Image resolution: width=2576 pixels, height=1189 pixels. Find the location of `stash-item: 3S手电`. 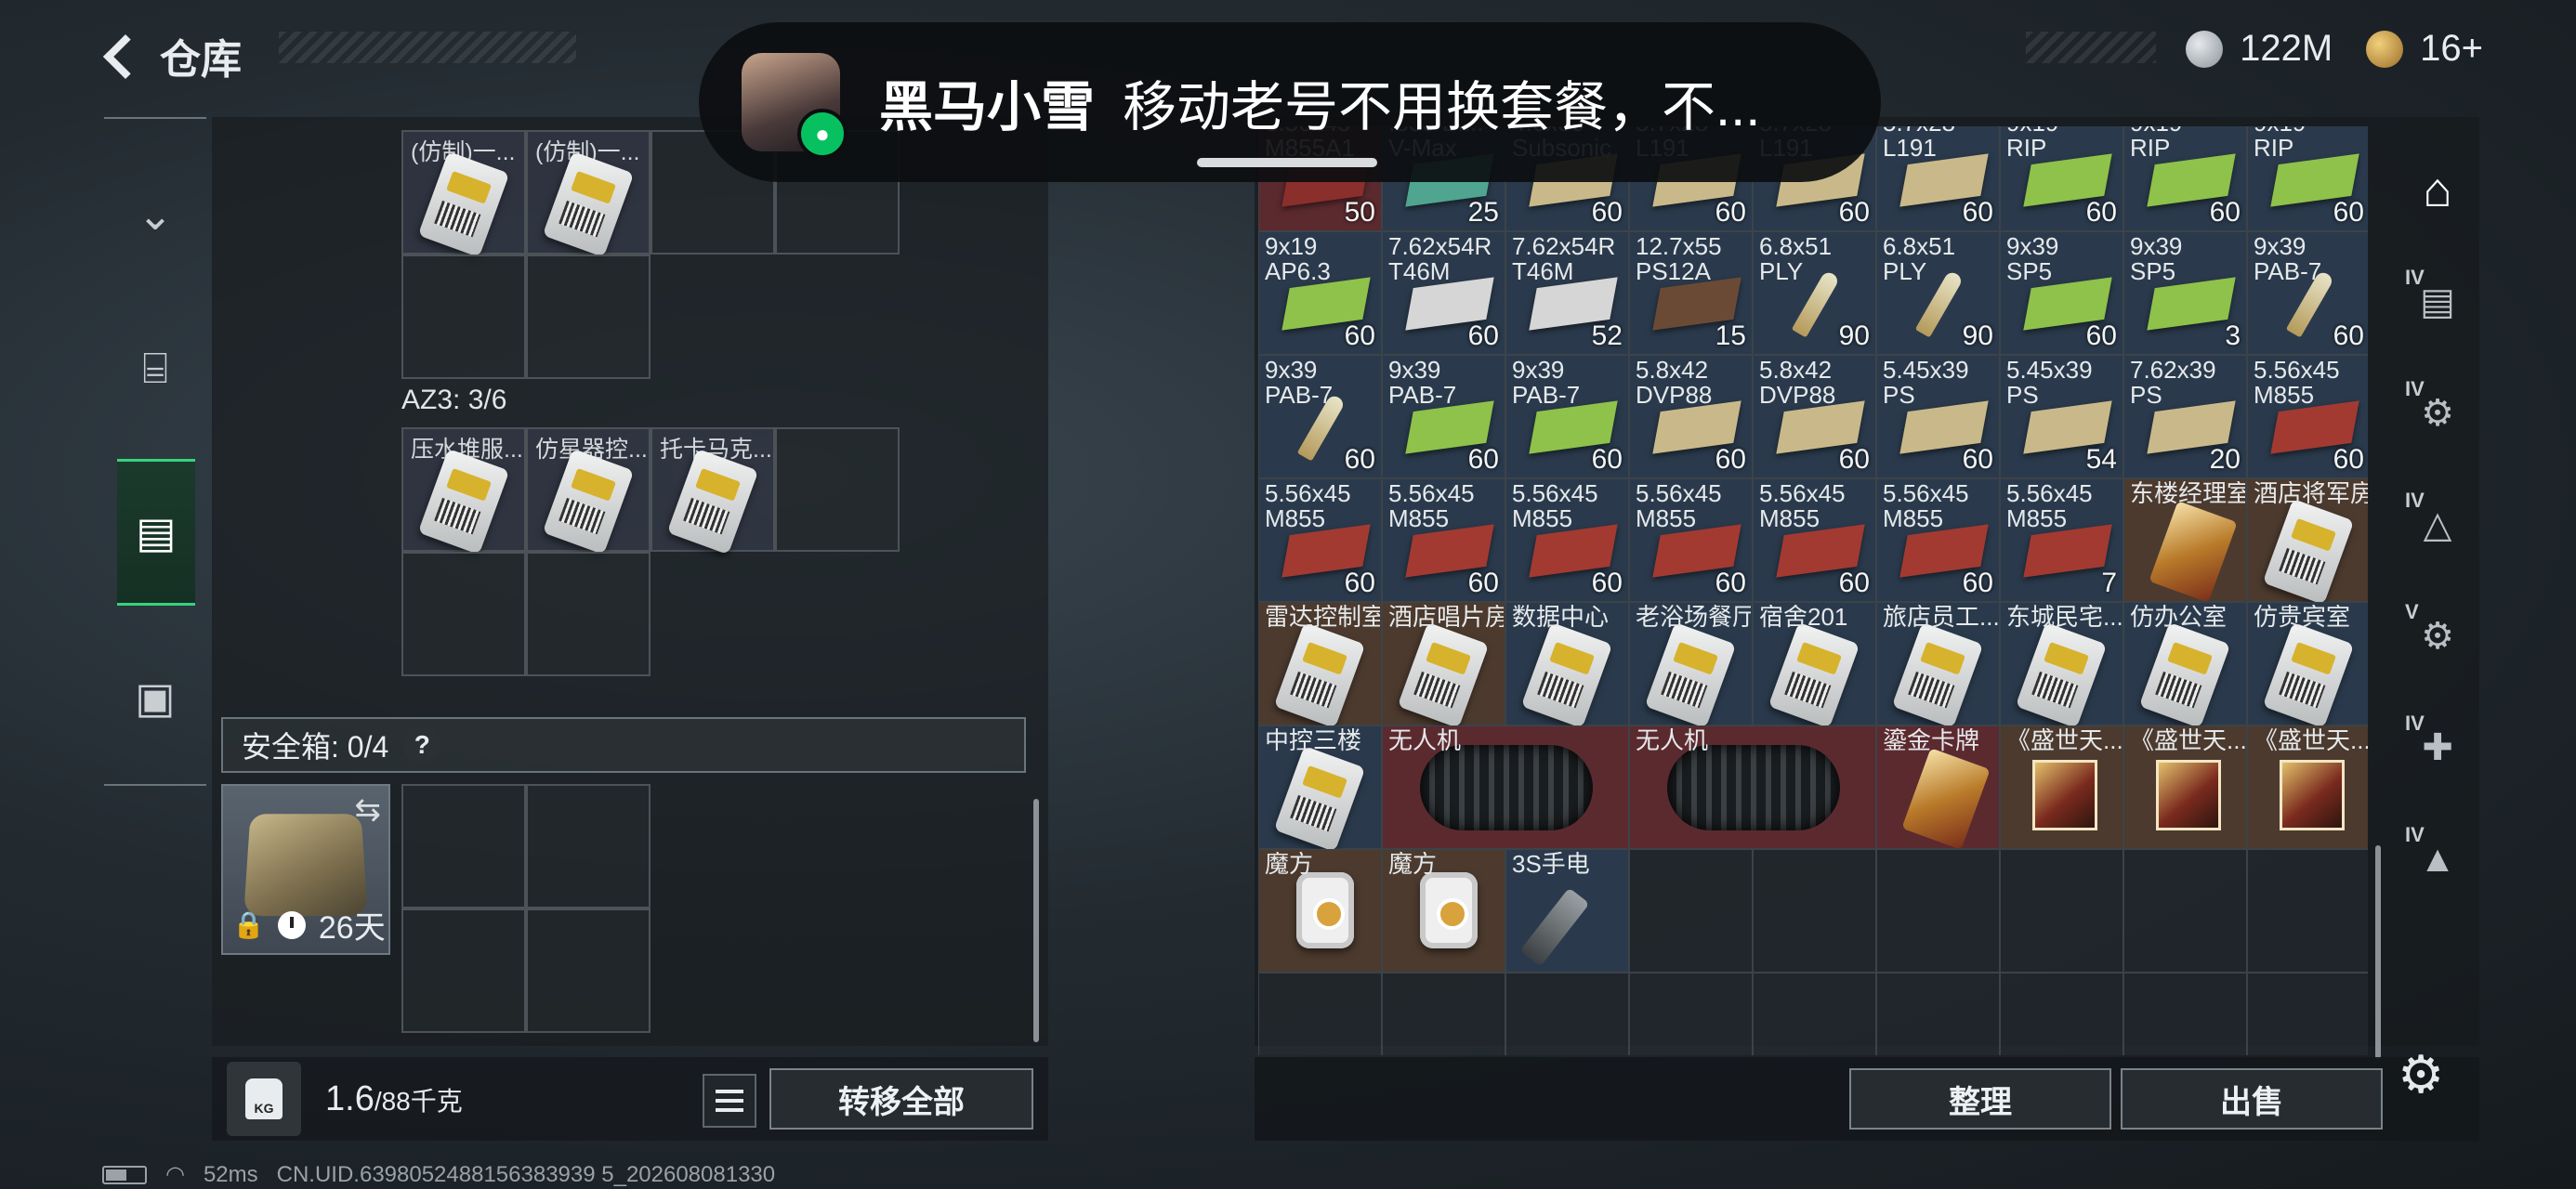

stash-item: 3S手电 is located at coordinates (1567, 911).